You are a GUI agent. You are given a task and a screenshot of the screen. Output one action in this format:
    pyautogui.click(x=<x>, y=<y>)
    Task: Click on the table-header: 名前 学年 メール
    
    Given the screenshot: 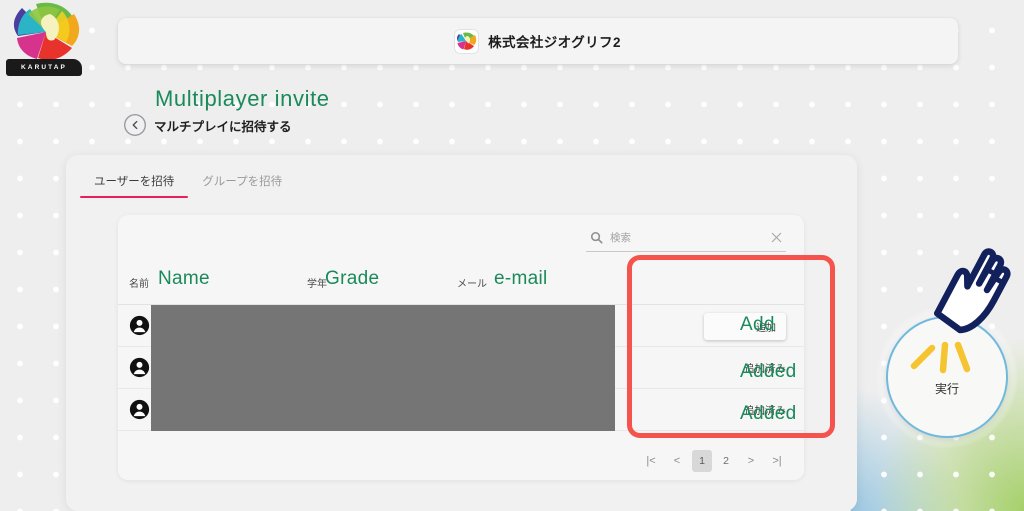 What is the action you would take?
    pyautogui.click(x=461, y=281)
    